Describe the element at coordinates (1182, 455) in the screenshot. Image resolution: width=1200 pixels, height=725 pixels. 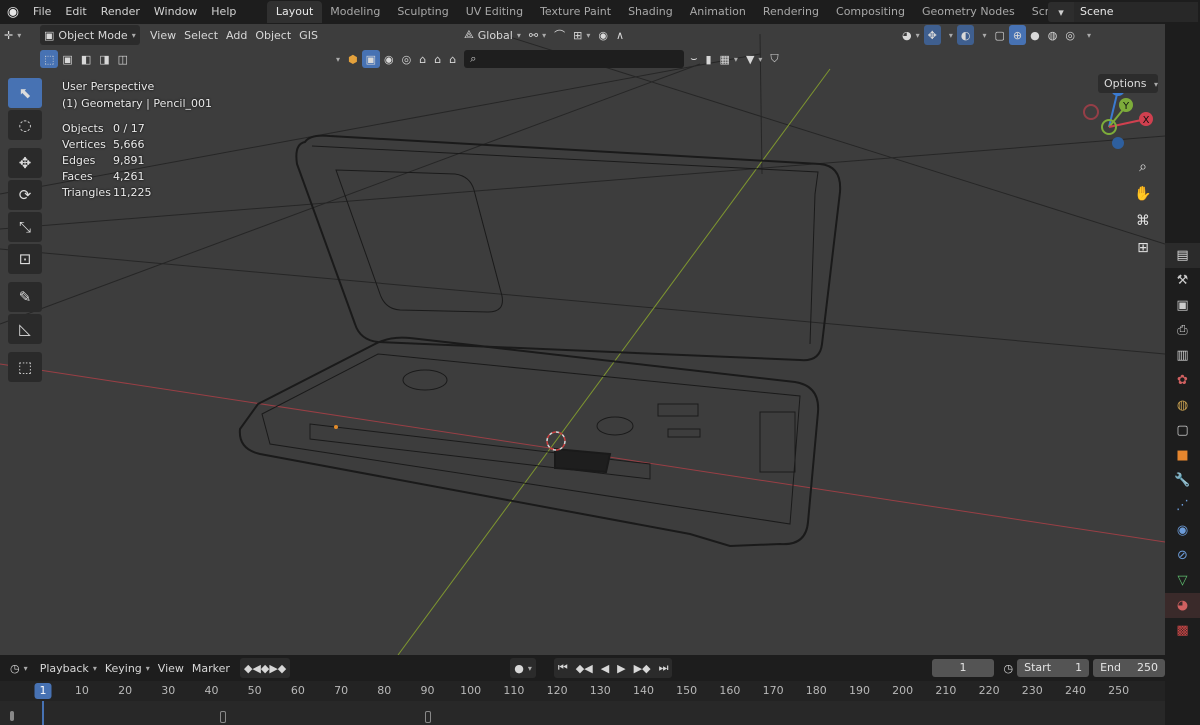
I see `object-properties-icon: ■` at that location.